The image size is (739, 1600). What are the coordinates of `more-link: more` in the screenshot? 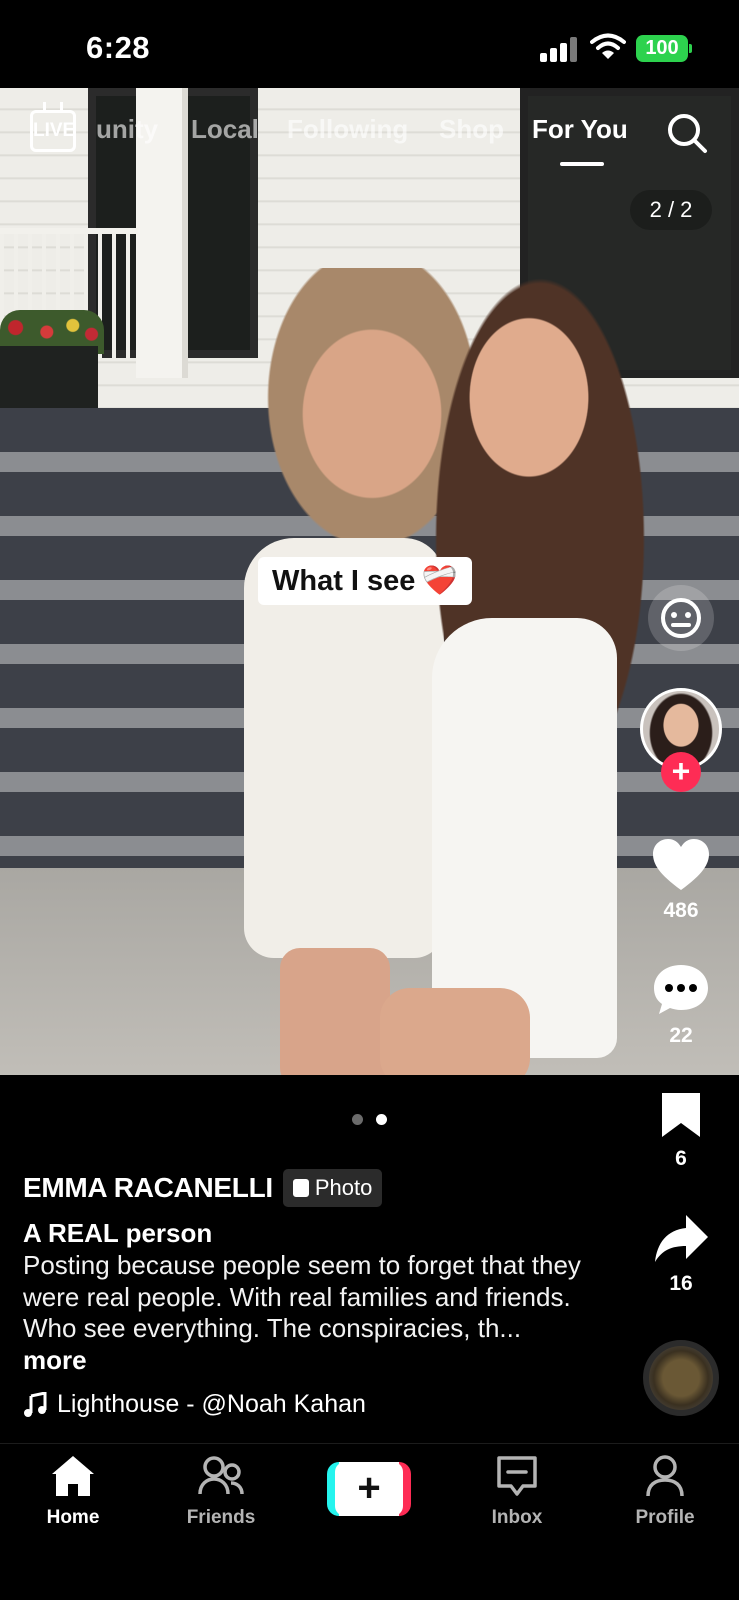 It's located at (55, 1360).